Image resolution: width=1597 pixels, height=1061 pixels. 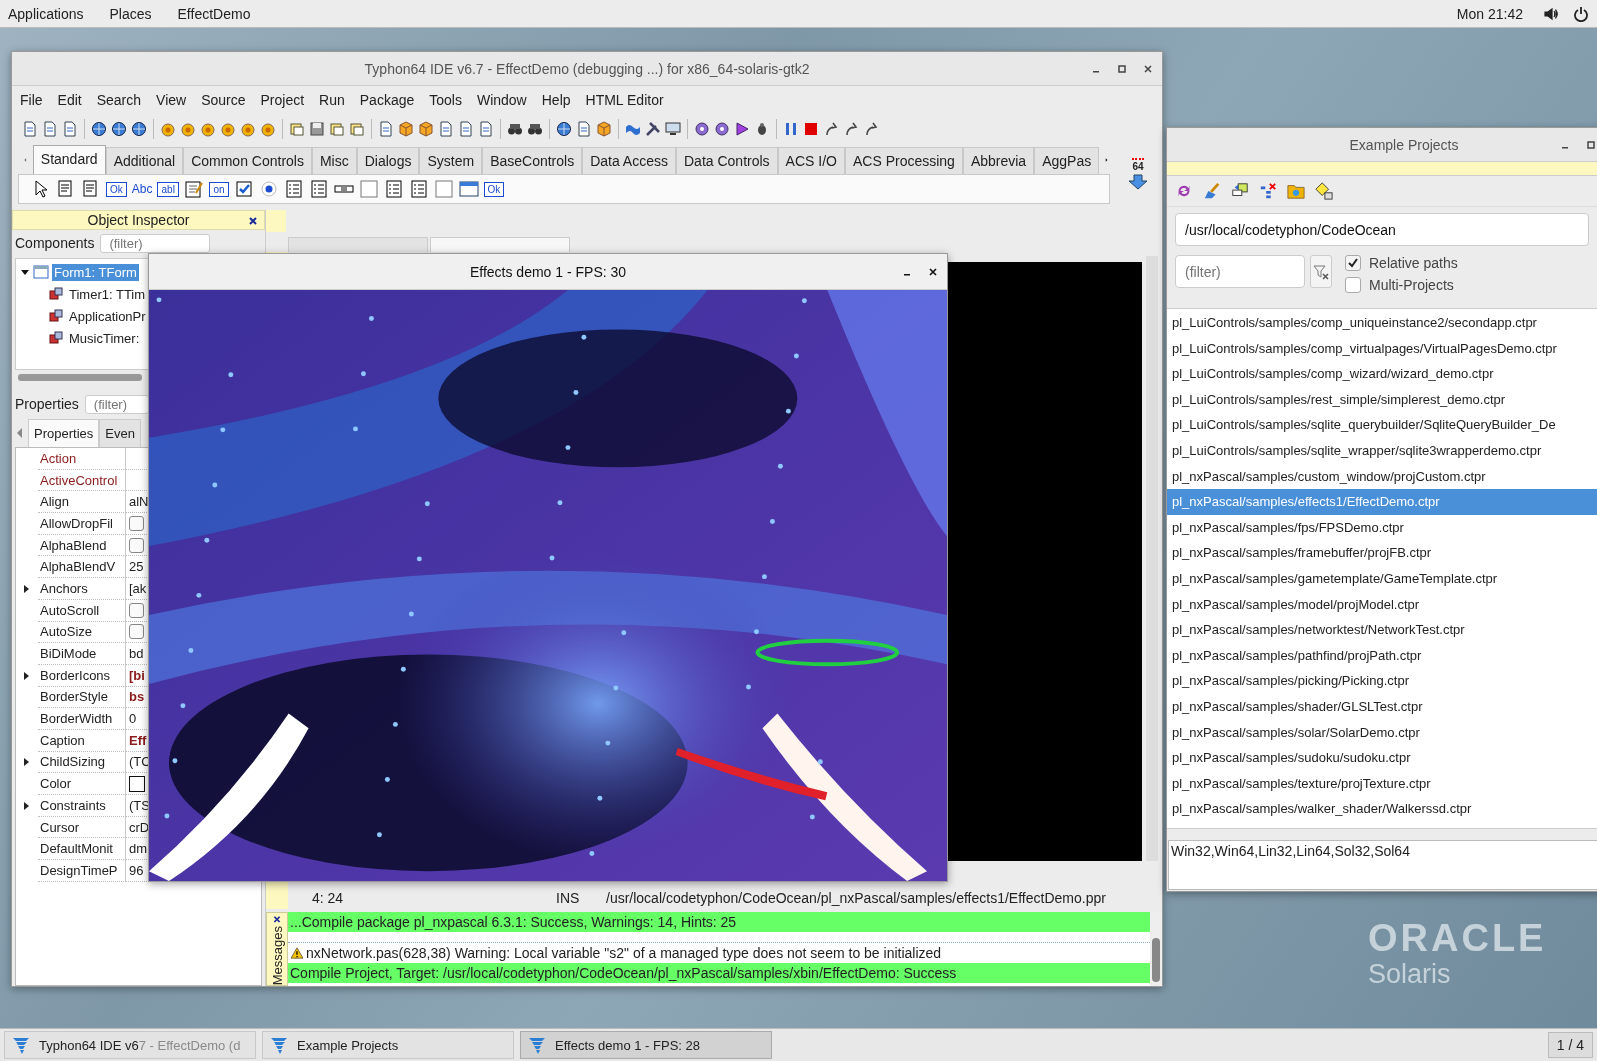 I want to click on menu-item: Project, so click(x=282, y=100).